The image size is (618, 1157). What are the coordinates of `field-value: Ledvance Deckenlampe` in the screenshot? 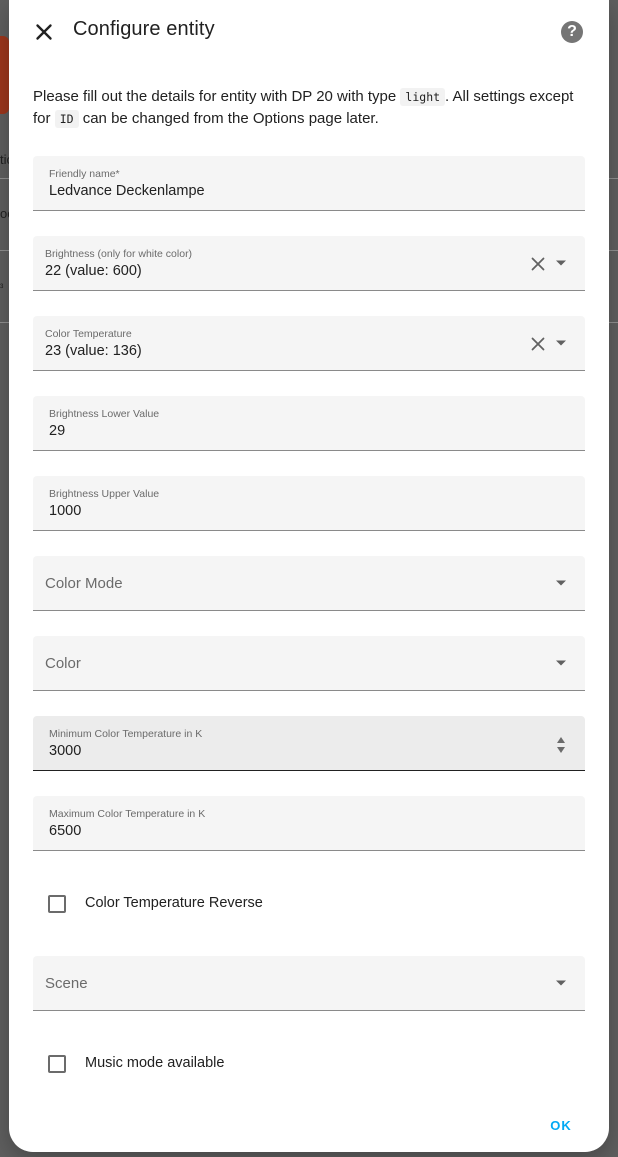 It's located at (127, 191).